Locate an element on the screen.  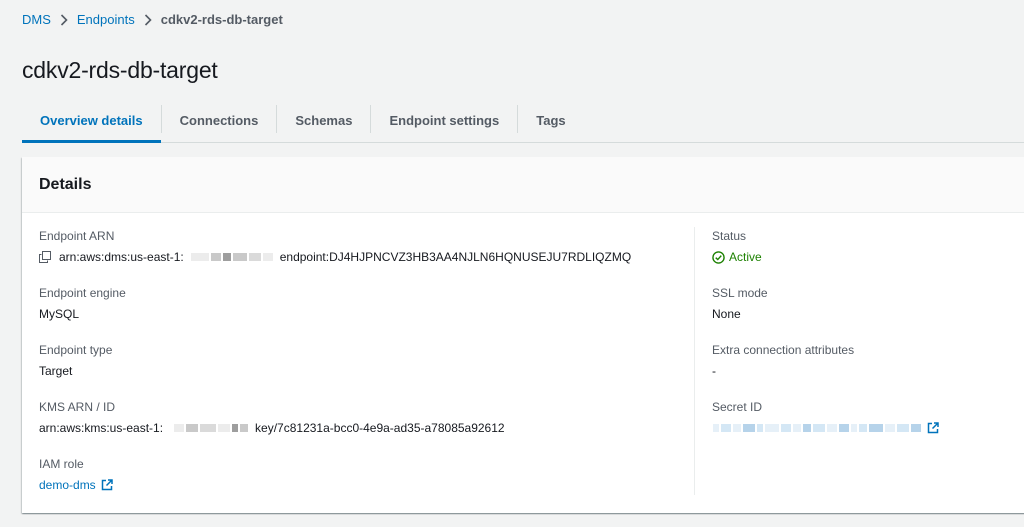
tab-tags: Tags is located at coordinates (550, 120).